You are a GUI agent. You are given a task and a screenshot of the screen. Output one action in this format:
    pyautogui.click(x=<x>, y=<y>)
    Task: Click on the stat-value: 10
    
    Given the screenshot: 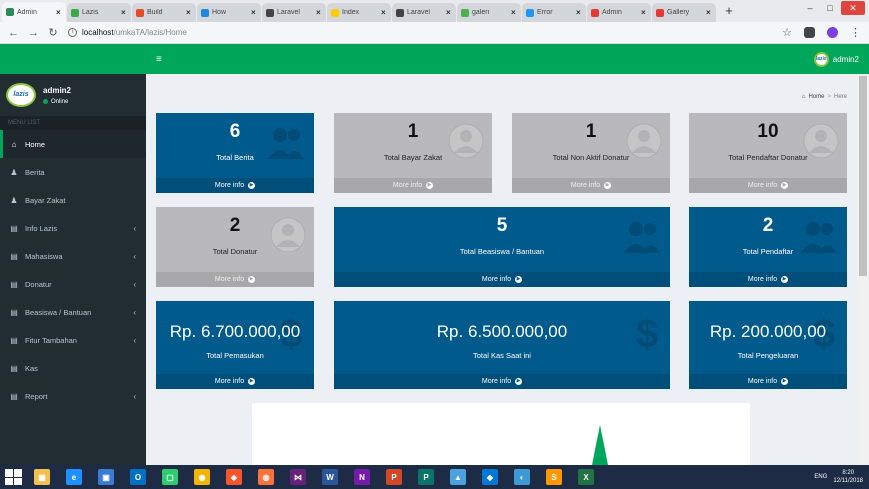 What is the action you would take?
    pyautogui.click(x=768, y=131)
    